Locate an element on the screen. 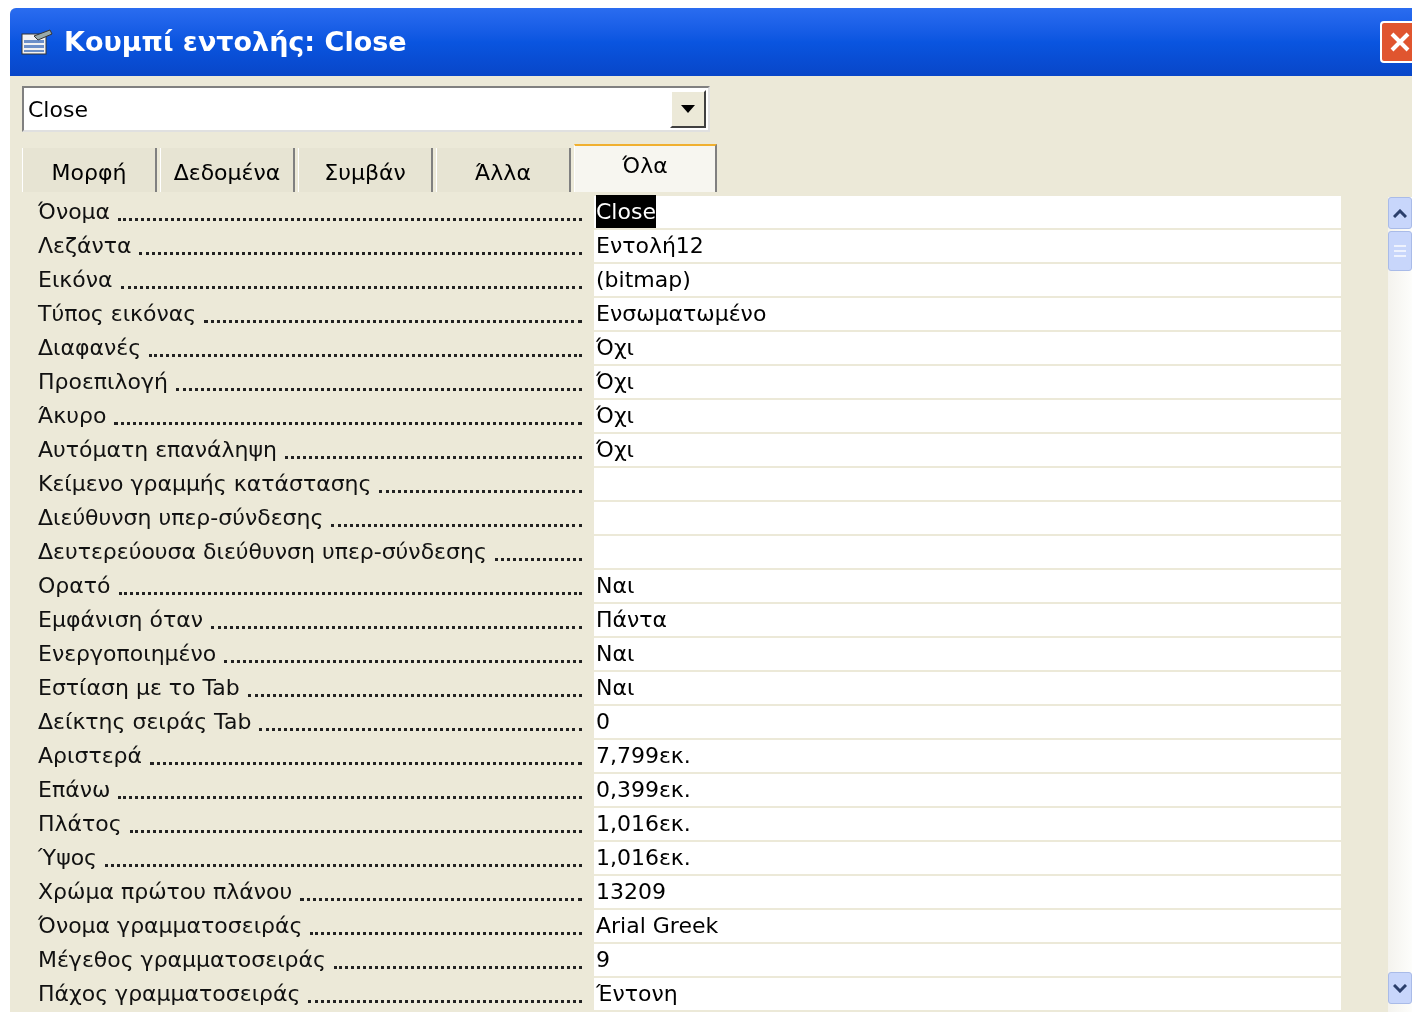 The height and width of the screenshot is (1012, 1412). property-label: Πάχος γραμματοσειράς is located at coordinates (169, 994).